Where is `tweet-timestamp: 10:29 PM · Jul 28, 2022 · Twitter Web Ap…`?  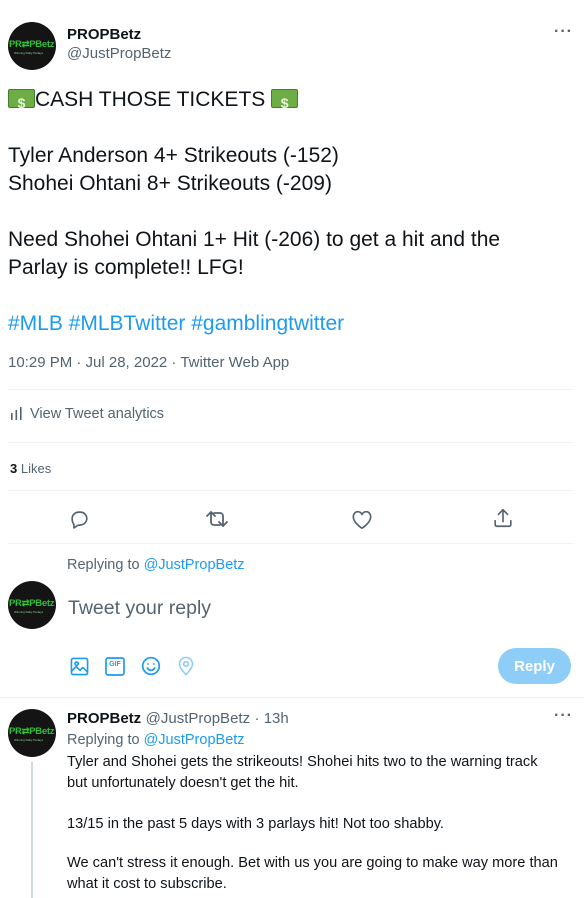 tweet-timestamp: 10:29 PM · Jul 28, 2022 · Twitter Web Ap… is located at coordinates (148, 362).